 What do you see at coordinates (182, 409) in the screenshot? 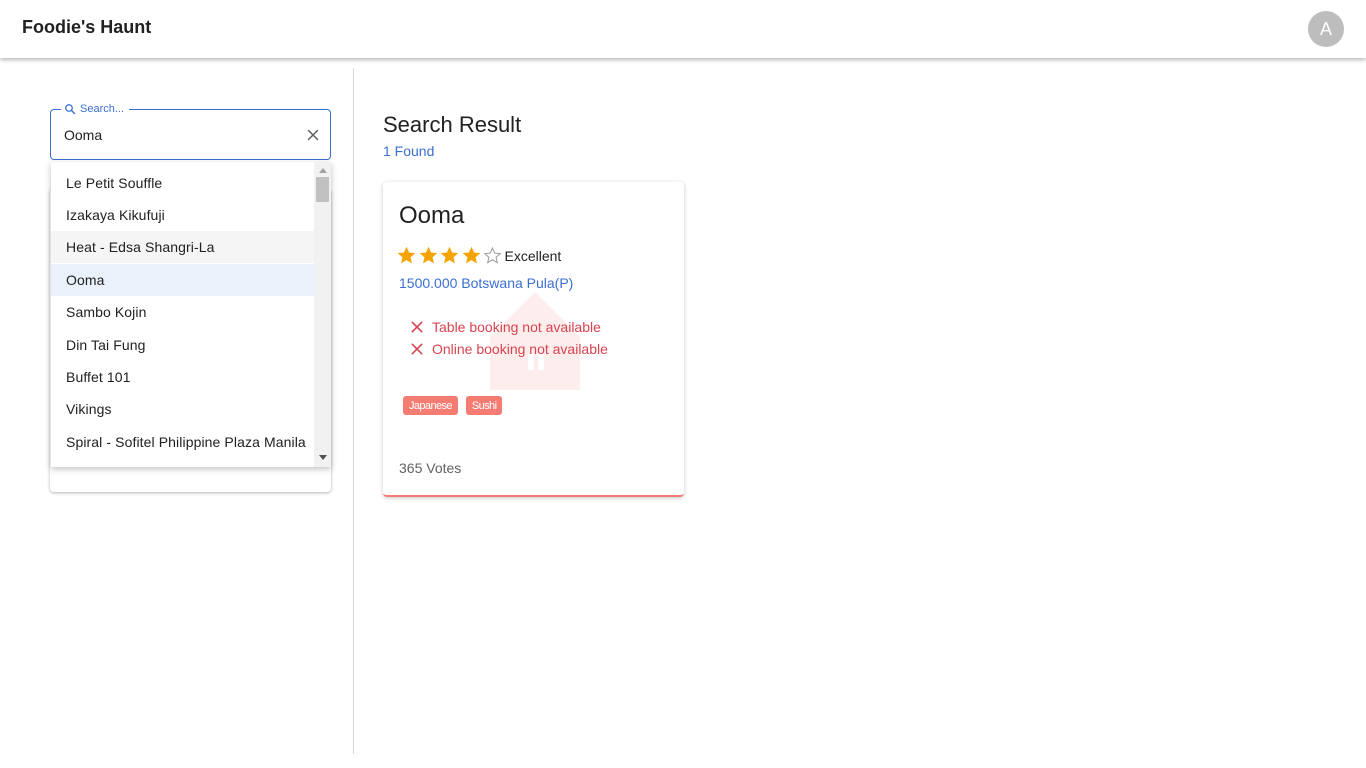
I see `suggestion-item: Vikings` at bounding box center [182, 409].